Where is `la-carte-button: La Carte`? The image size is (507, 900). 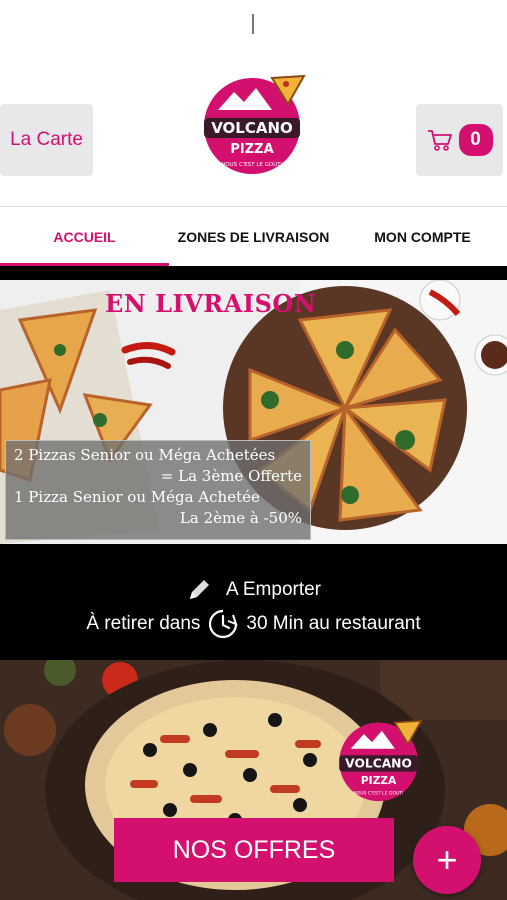 la-carte-button: La Carte is located at coordinates (46, 140).